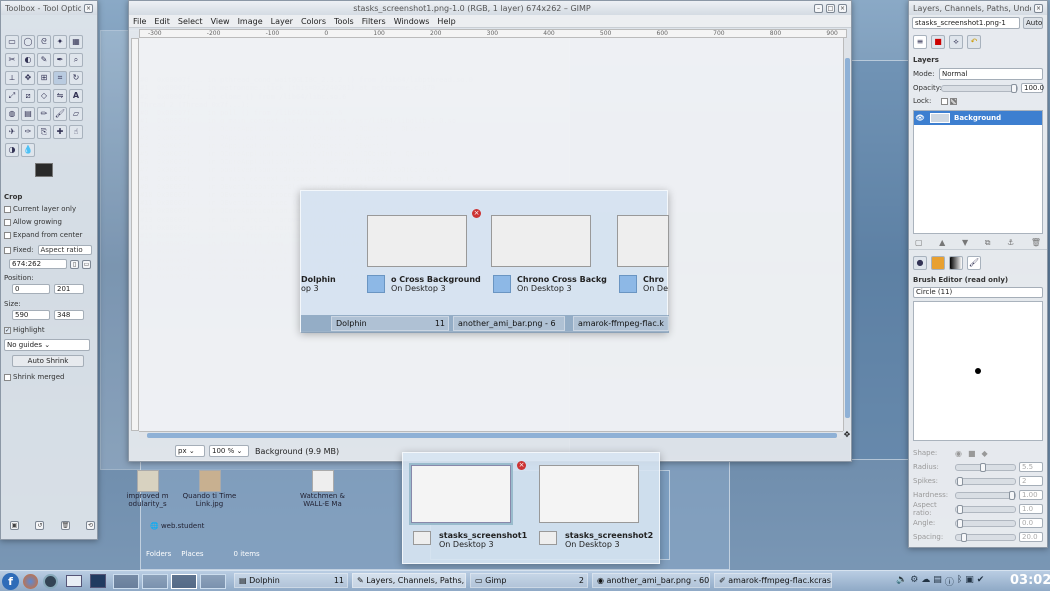 The height and width of the screenshot is (591, 1050). Describe the element at coordinates (44, 114) in the screenshot. I see `pencil-icon: ✏` at that location.